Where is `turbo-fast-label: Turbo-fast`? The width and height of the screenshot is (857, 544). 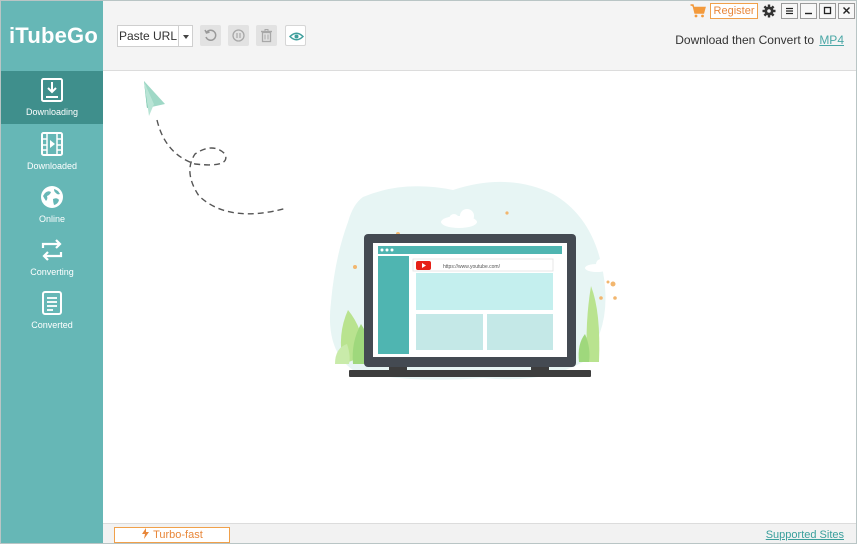
turbo-fast-label: Turbo-fast is located at coordinates (178, 535).